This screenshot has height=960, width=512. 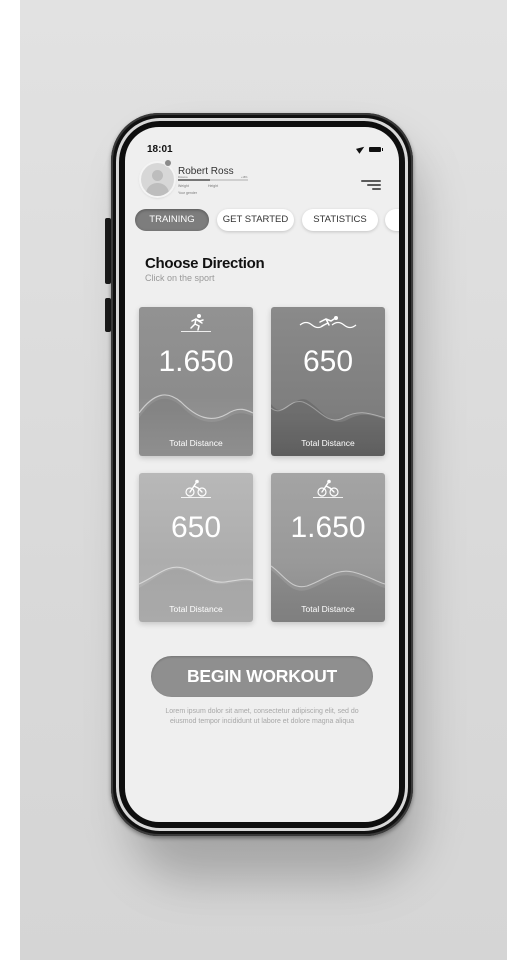 What do you see at coordinates (361, 149) in the screenshot?
I see `location-icon` at bounding box center [361, 149].